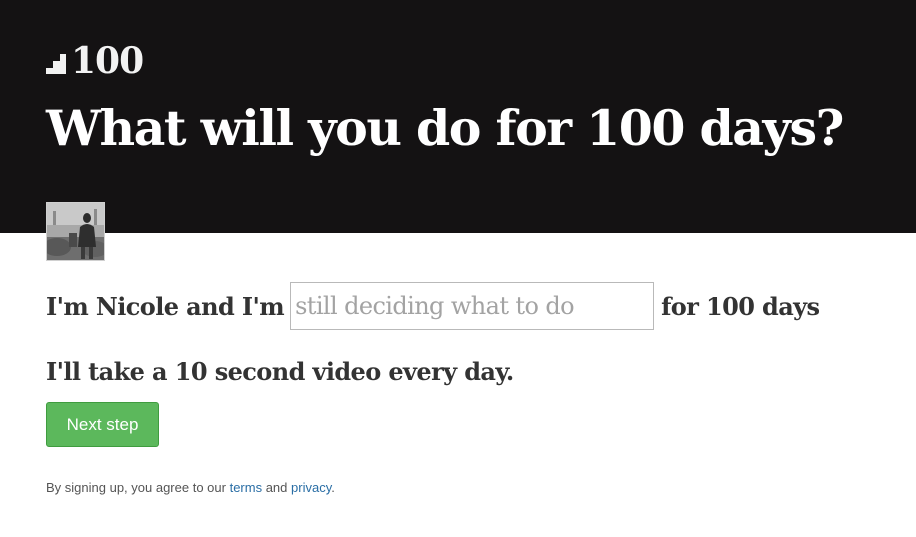  Describe the element at coordinates (107, 61) in the screenshot. I see `logo-text: 100` at that location.